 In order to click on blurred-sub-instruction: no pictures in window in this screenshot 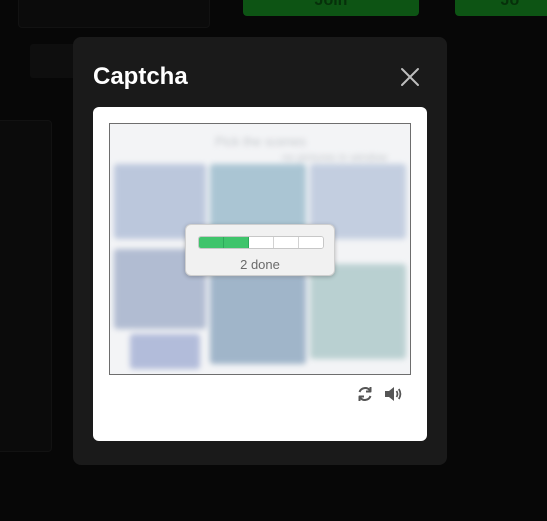, I will do `click(335, 158)`.